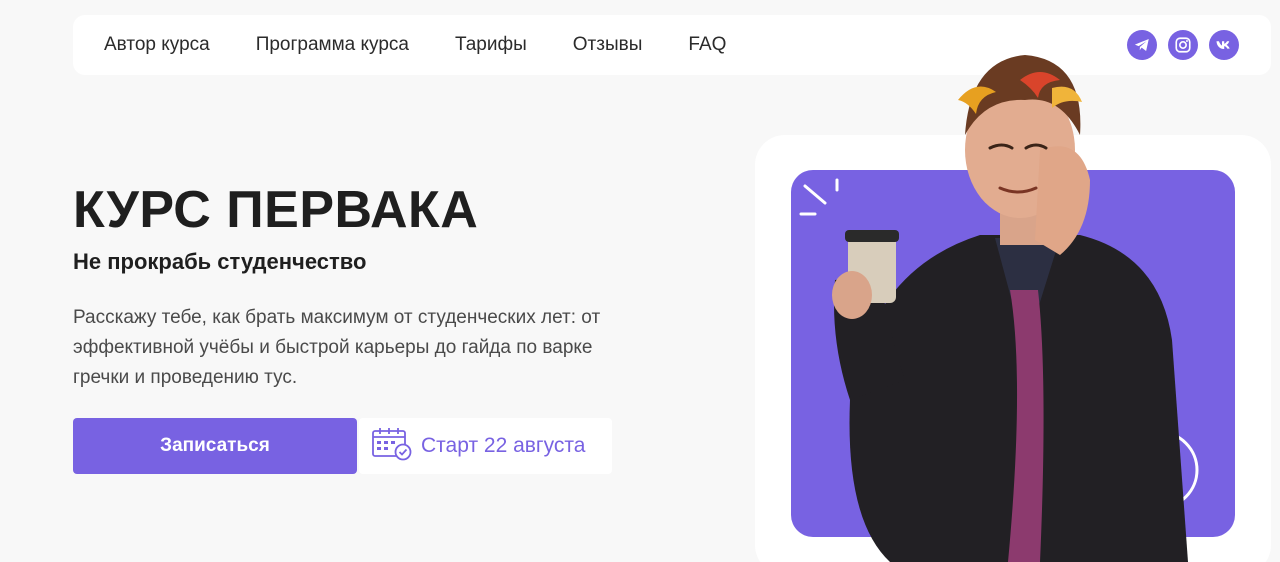  I want to click on nav-link-pricing: Тарифы, so click(491, 45).